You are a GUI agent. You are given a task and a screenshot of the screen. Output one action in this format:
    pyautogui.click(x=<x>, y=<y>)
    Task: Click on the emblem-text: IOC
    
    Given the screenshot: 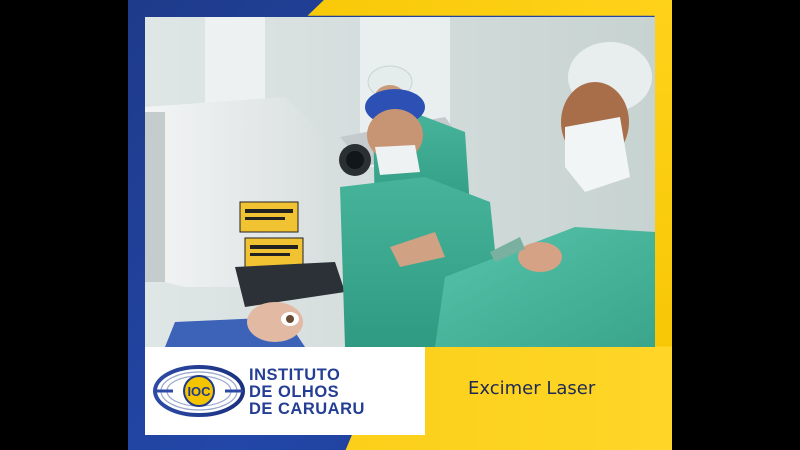 What is the action you would take?
    pyautogui.click(x=199, y=391)
    